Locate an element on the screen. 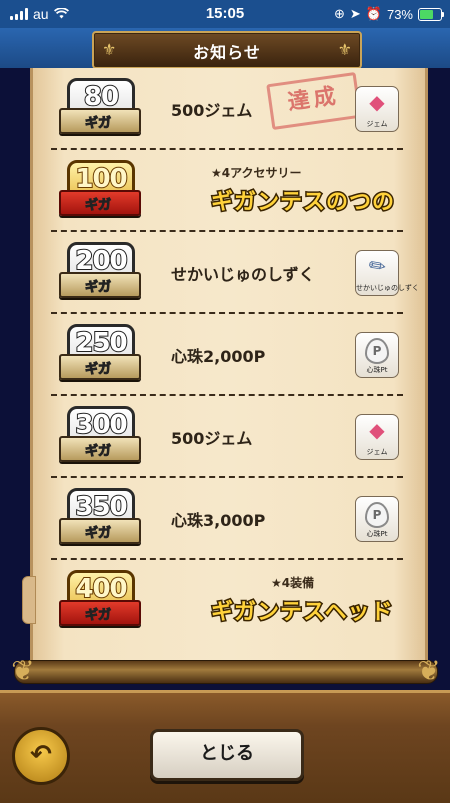 The image size is (450, 803). reward-row-300: 300 ギガ 500ジェム ◆ ジェム is located at coordinates (227, 437).